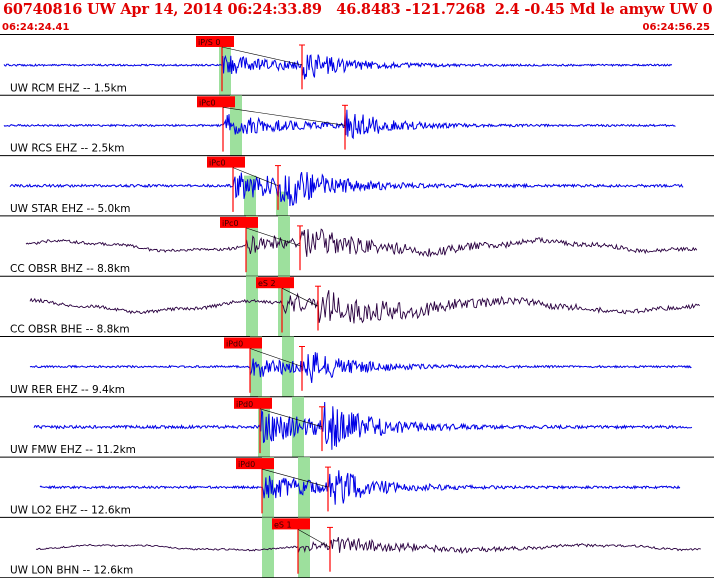 This screenshot has height=578, width=714. Describe the element at coordinates (67, 390) in the screenshot. I see `station-label: UW RER EHZ -- 9.4km` at that location.